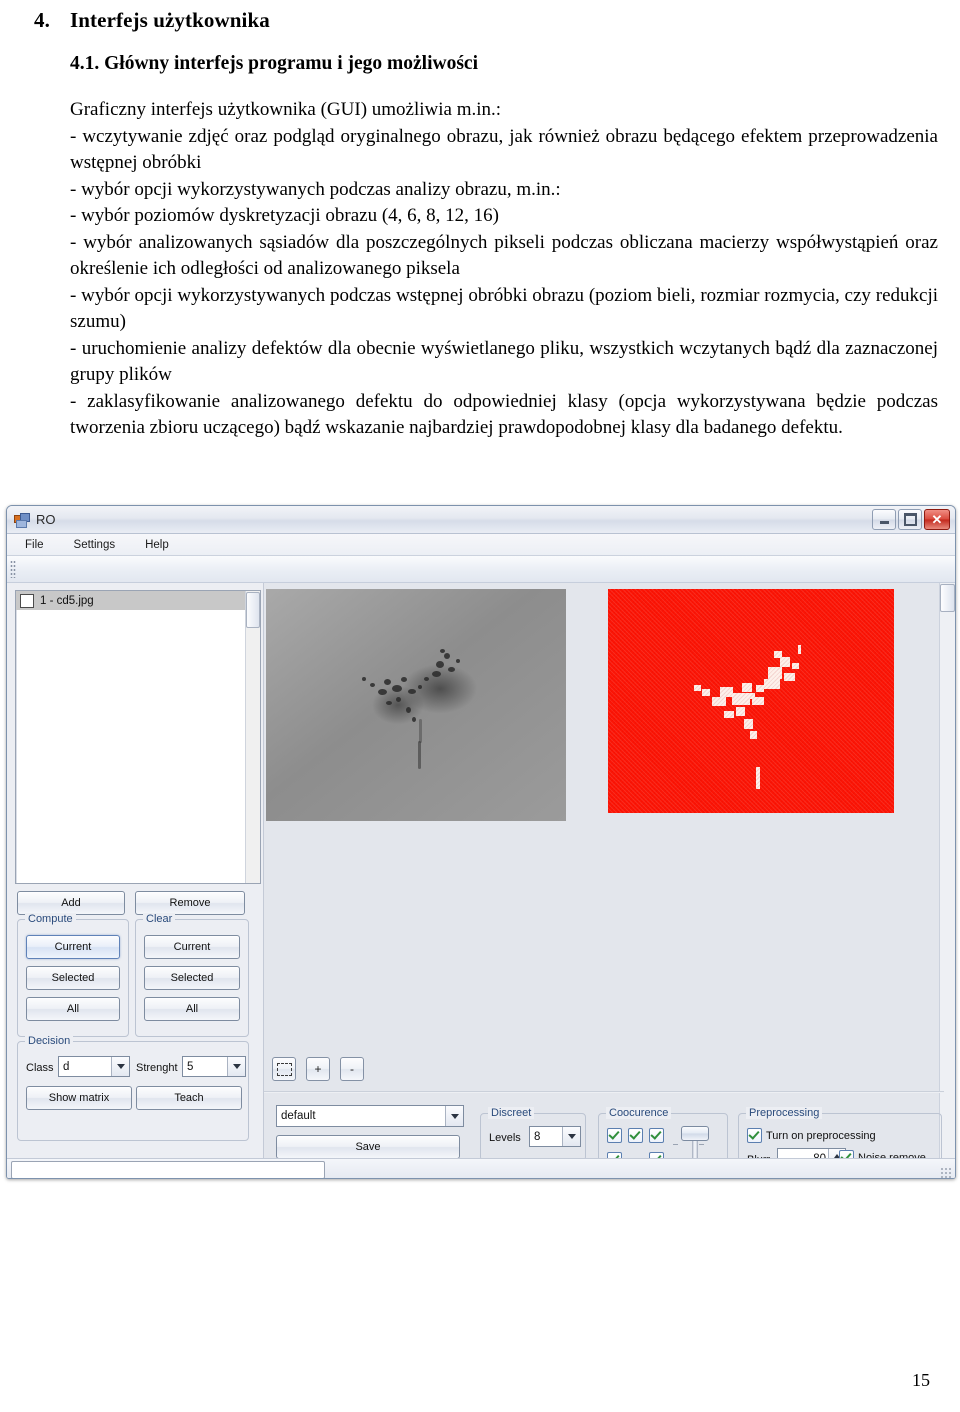 The width and height of the screenshot is (960, 1412). I want to click on processed-image, so click(751, 701).